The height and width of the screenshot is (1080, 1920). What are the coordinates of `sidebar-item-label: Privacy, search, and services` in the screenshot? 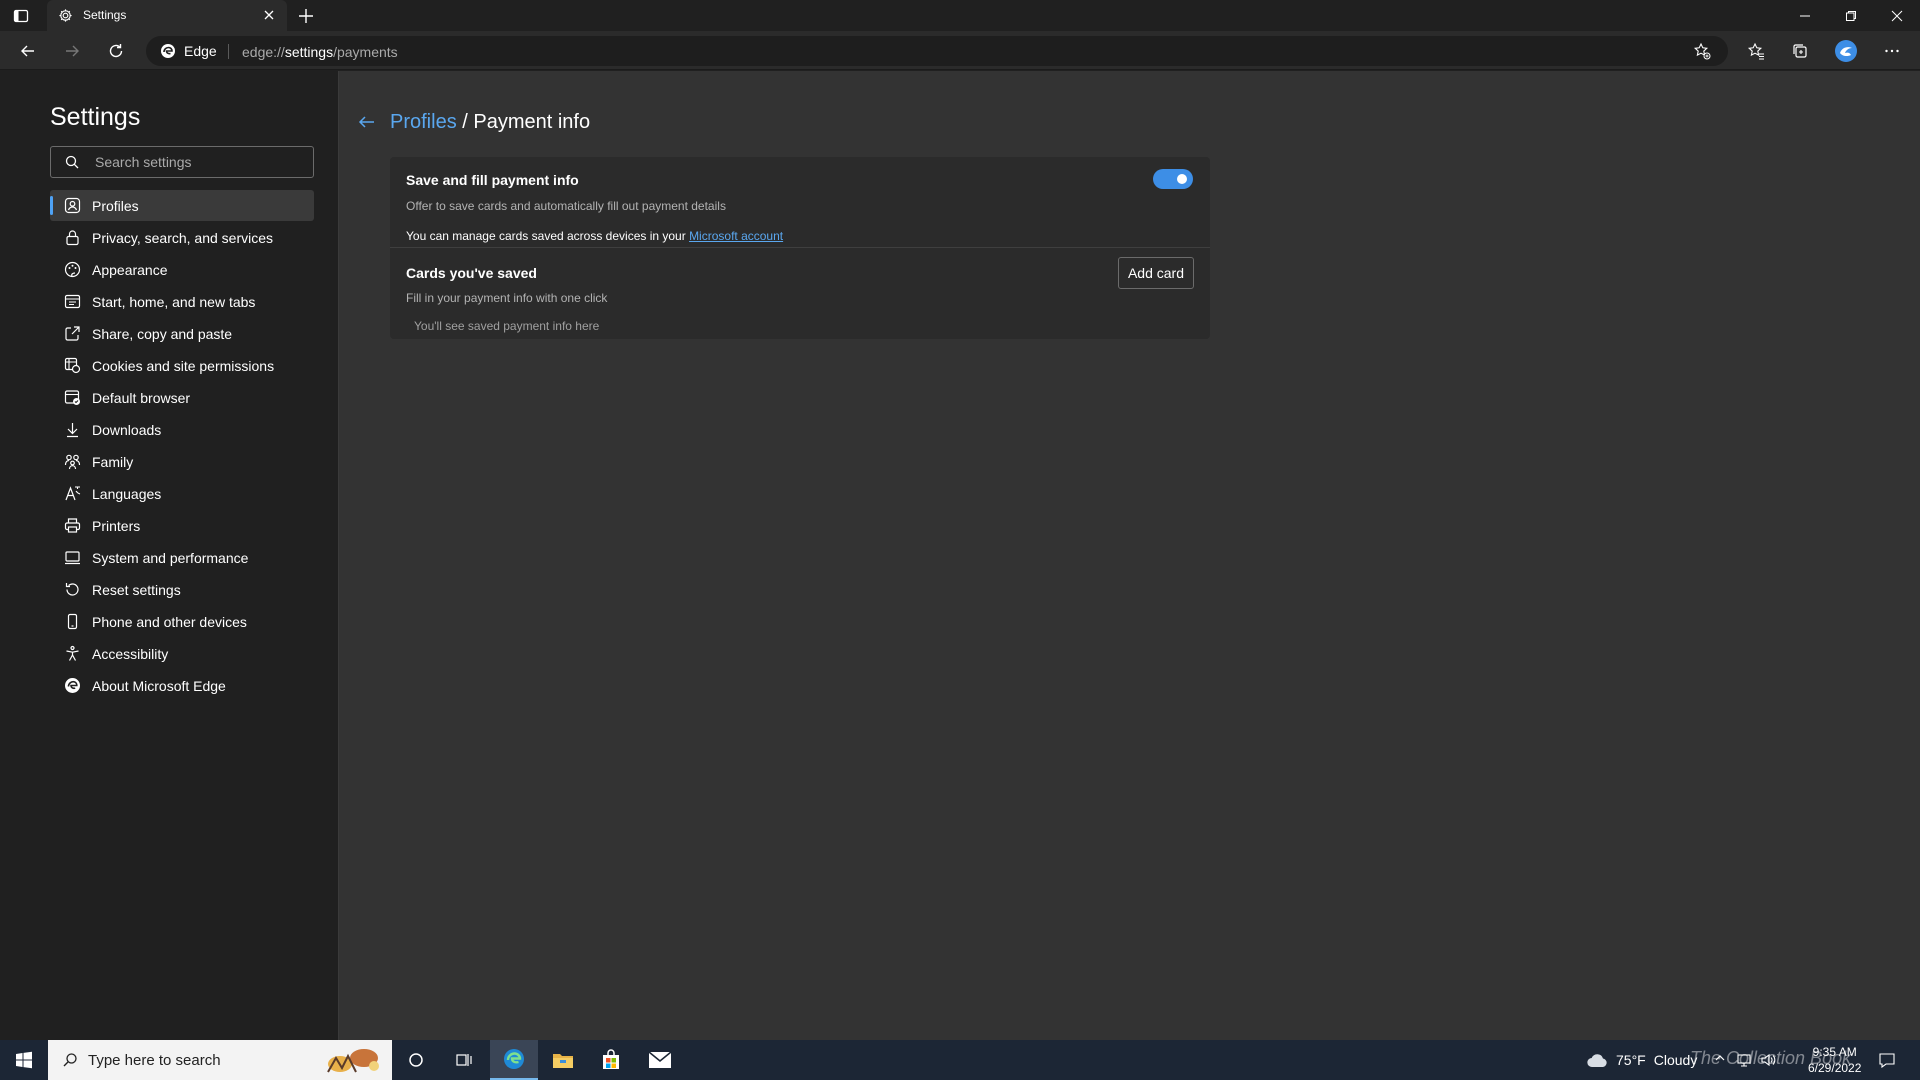 It's located at (183, 238).